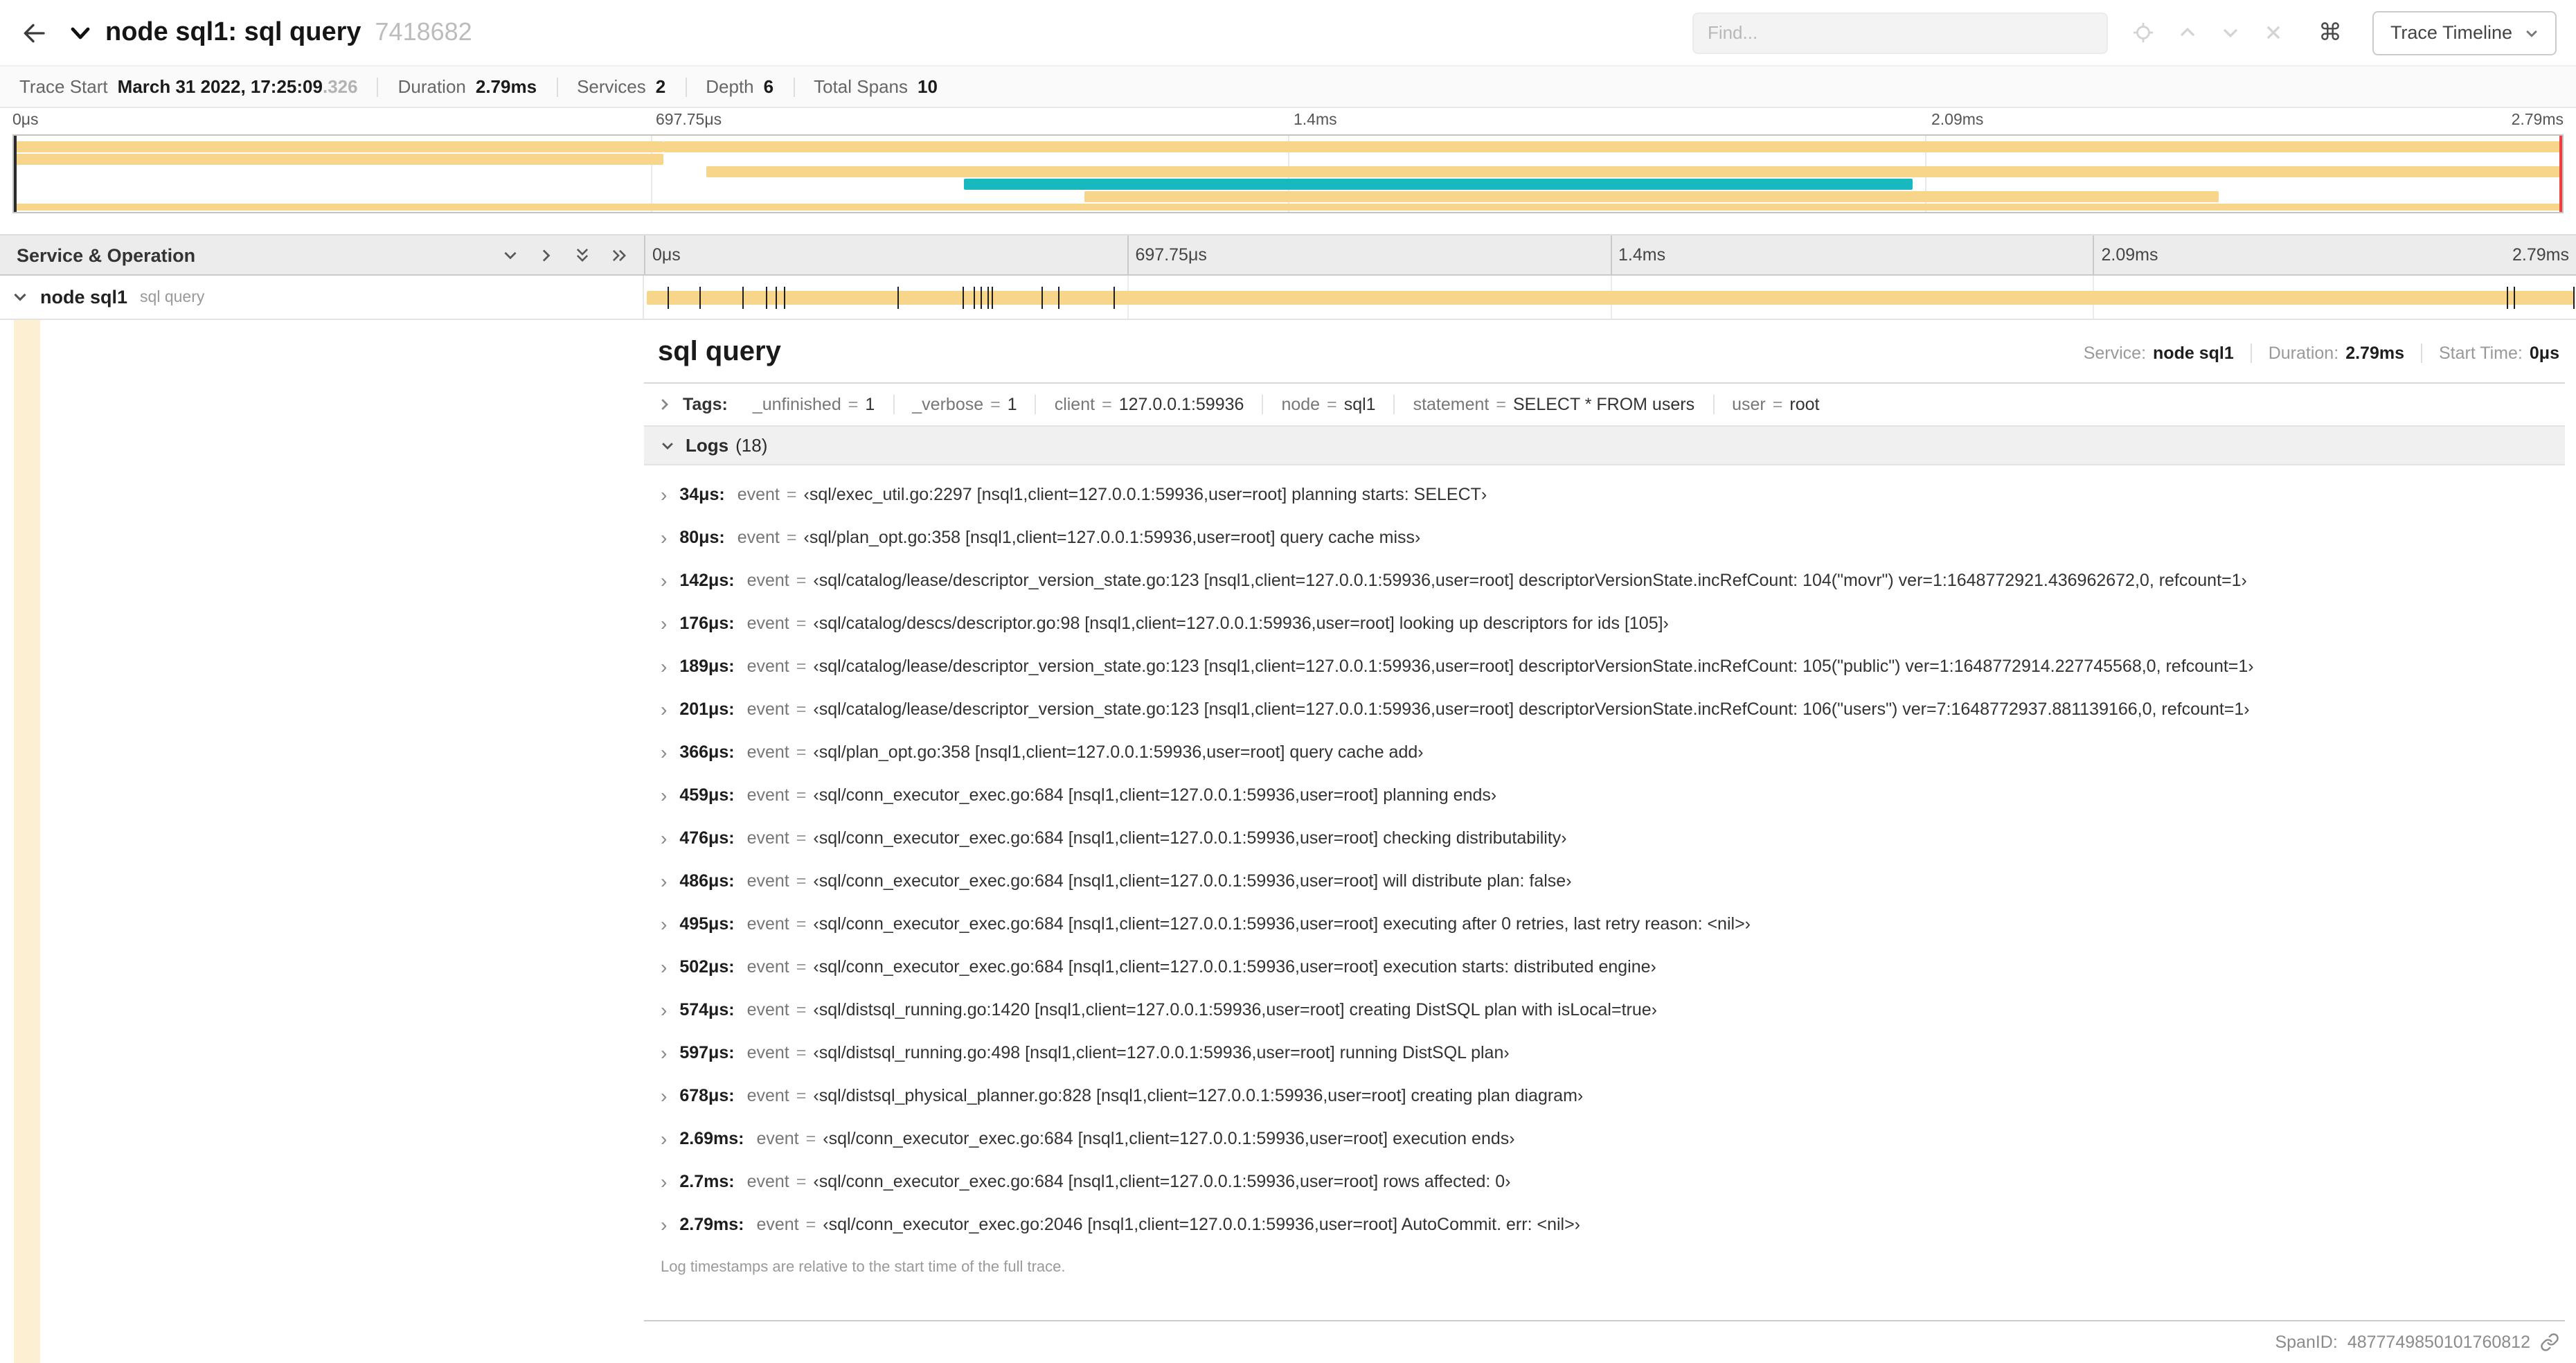 Image resolution: width=2576 pixels, height=1363 pixels. I want to click on back-button, so click(33, 33).